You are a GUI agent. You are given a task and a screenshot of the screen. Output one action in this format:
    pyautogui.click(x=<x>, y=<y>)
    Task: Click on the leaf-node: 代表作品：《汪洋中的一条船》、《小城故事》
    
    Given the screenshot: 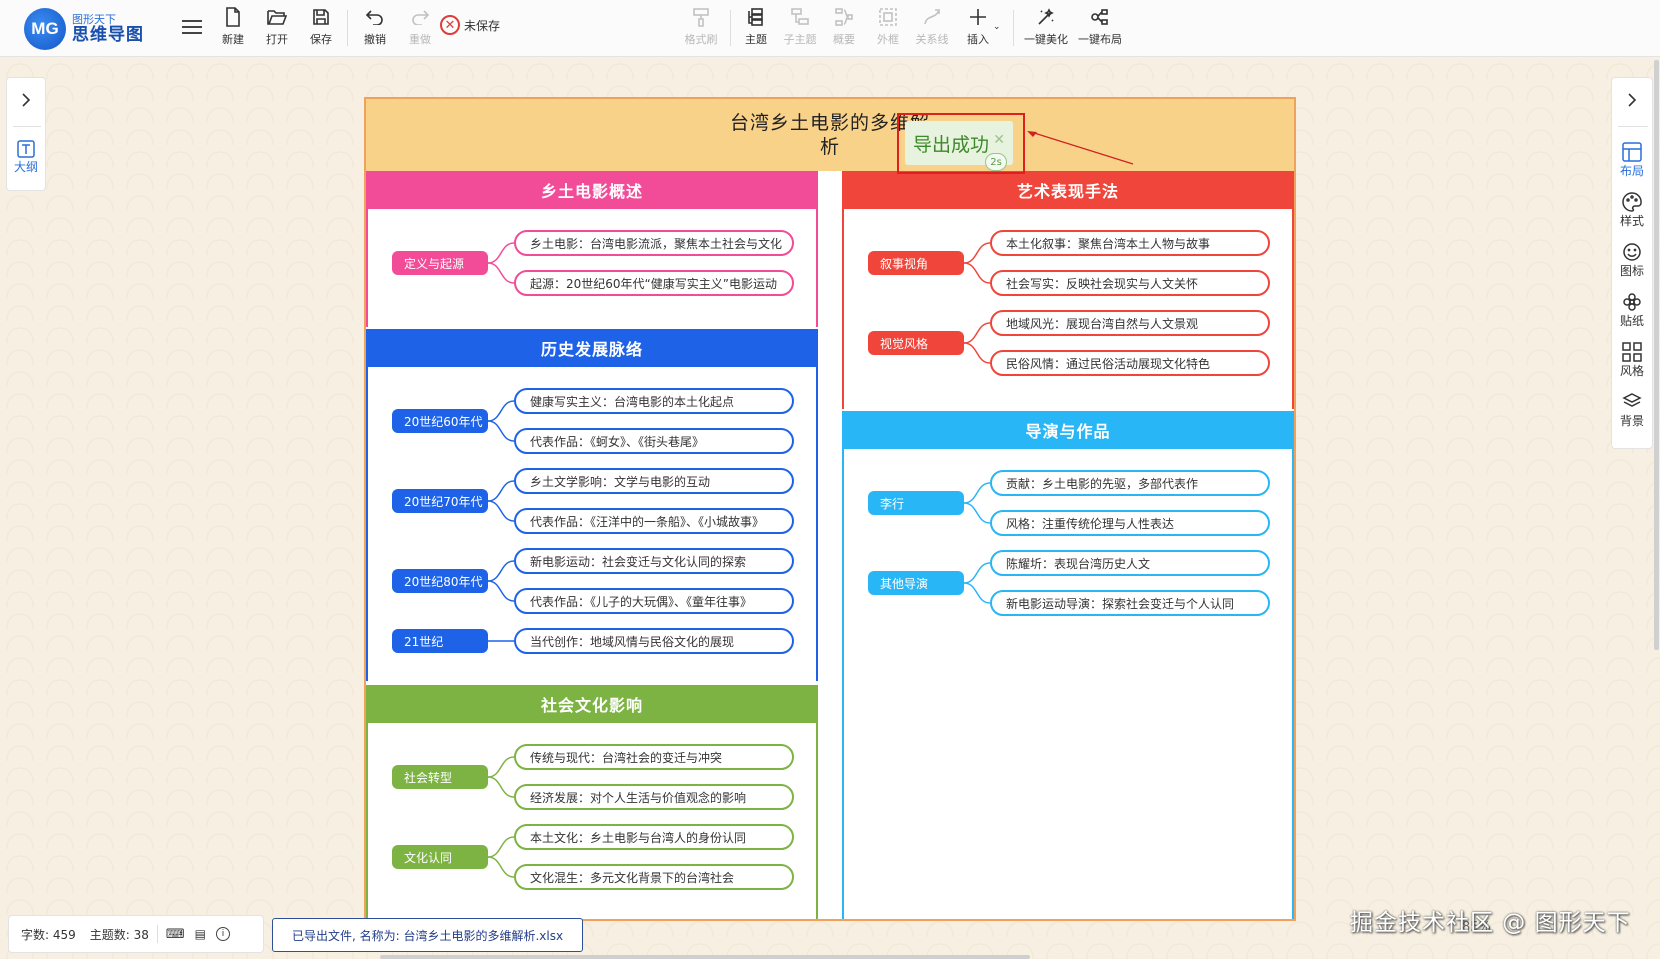 What is the action you would take?
    pyautogui.click(x=654, y=521)
    